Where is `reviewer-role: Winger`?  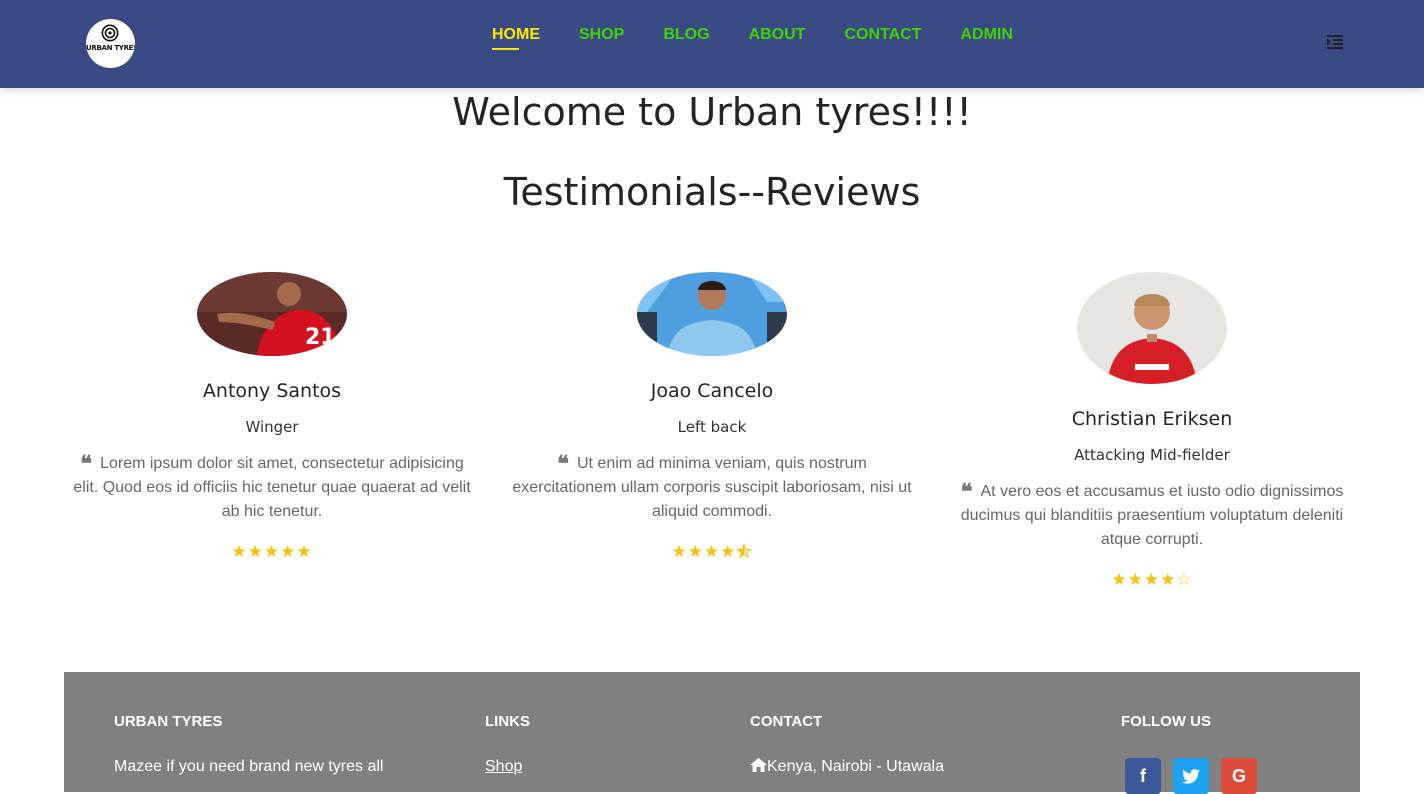
reviewer-role: Winger is located at coordinates (272, 427).